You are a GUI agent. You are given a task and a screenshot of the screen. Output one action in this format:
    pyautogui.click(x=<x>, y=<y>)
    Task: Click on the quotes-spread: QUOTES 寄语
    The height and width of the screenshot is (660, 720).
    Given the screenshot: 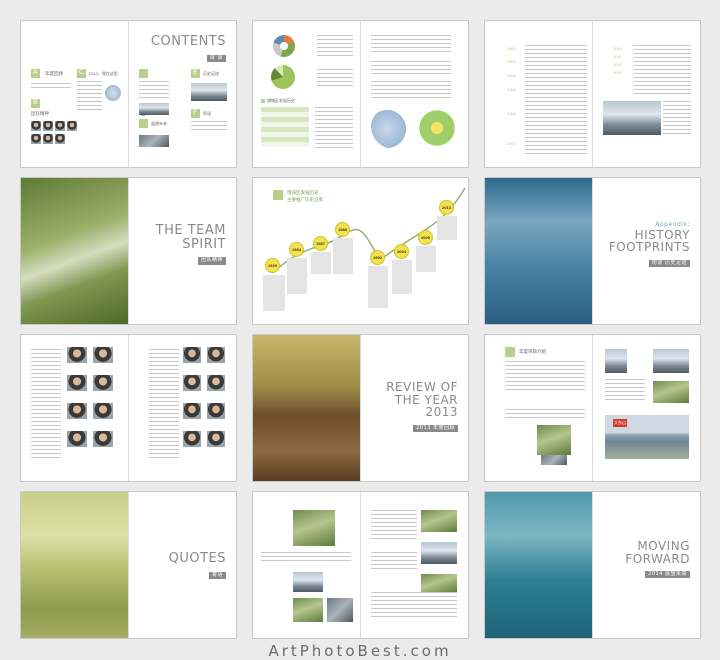 What is the action you would take?
    pyautogui.click(x=128, y=565)
    